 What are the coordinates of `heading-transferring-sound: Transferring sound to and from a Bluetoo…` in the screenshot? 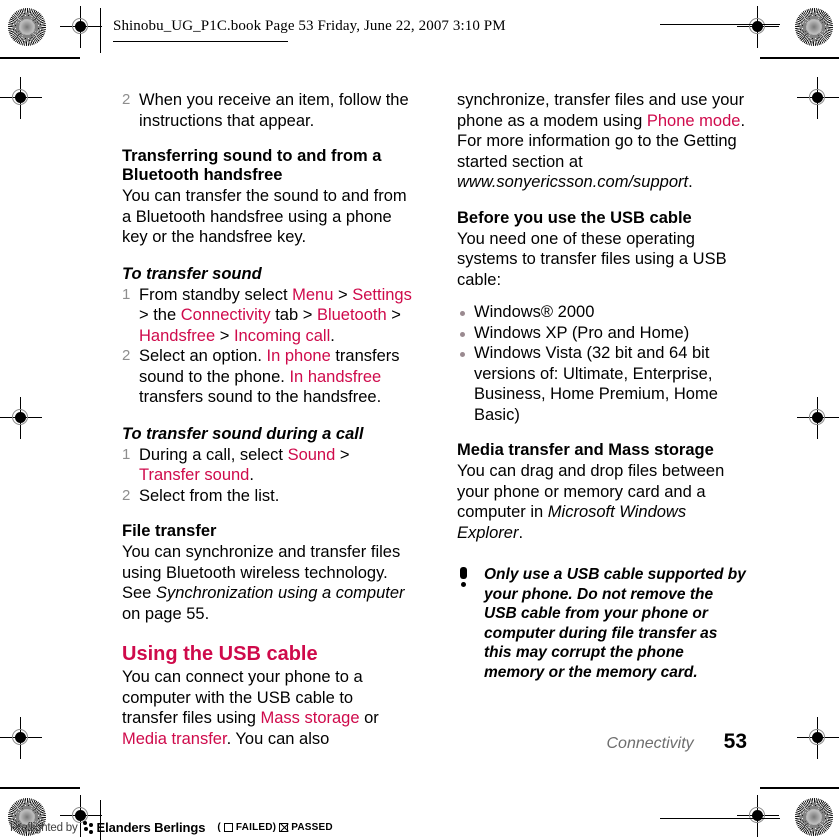 It's located at (252, 165).